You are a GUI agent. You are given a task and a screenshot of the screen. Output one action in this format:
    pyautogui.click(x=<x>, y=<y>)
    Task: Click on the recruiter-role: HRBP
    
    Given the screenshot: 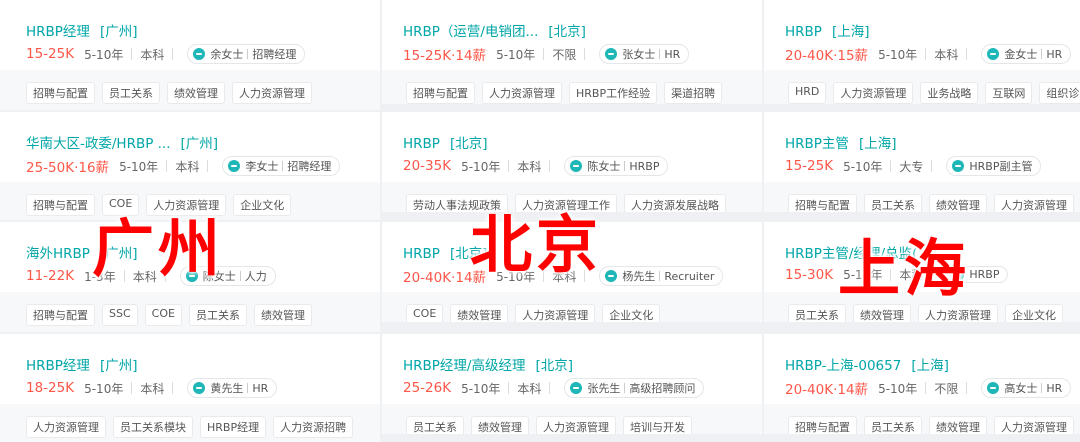 What is the action you would take?
    pyautogui.click(x=984, y=274)
    